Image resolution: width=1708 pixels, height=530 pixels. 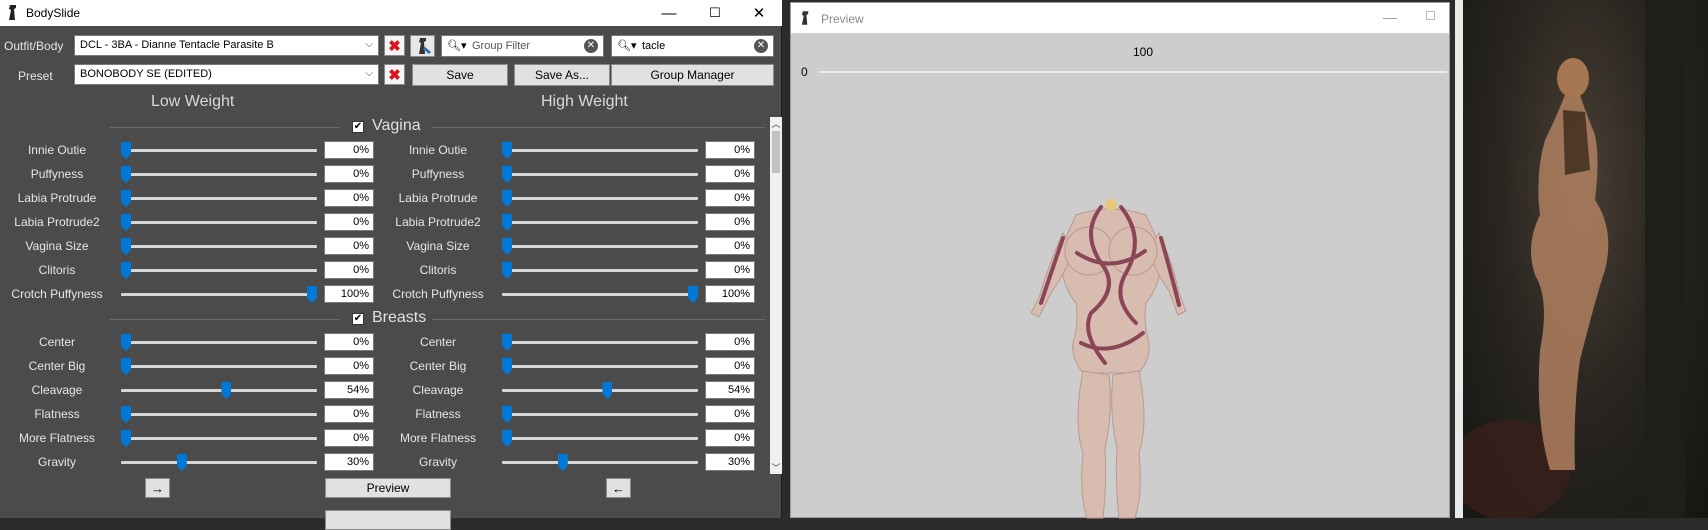 I want to click on high-weight-value-field: 54%, so click(x=730, y=390).